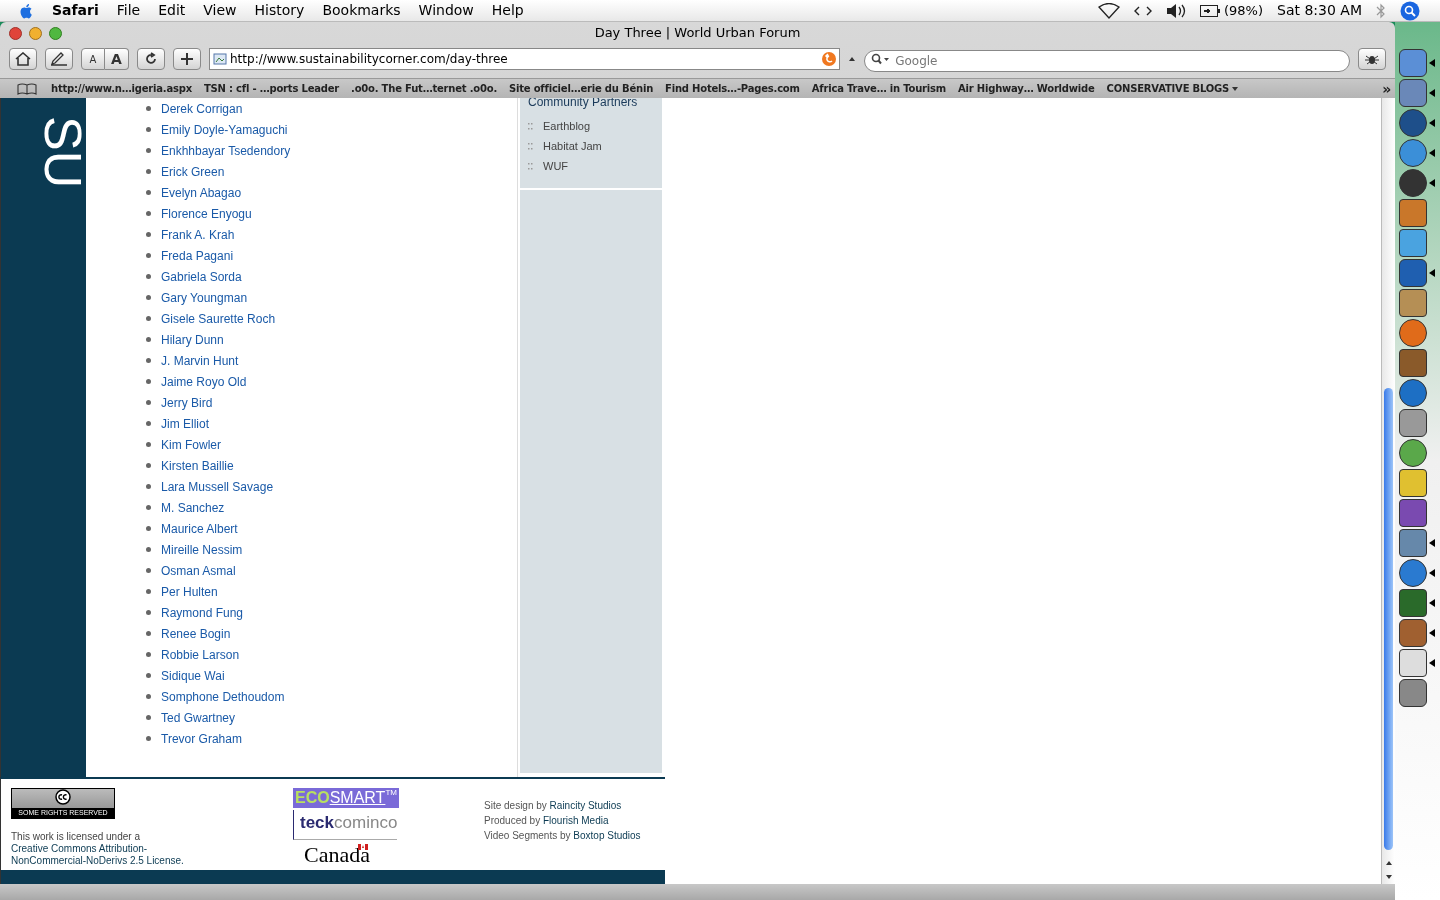 This screenshot has height=900, width=1440. I want to click on bookmark-item: CONSERVATIVE BLOGS, so click(1173, 88).